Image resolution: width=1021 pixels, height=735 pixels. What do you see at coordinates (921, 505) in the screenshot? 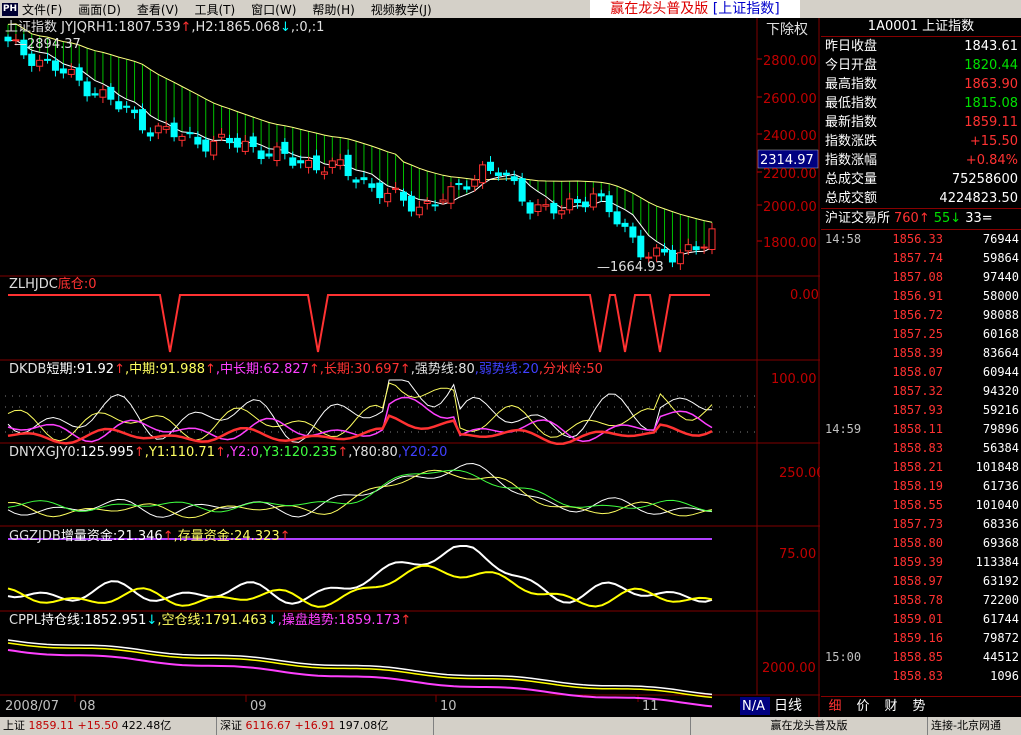
I see `tick-row: 1858.55 101040` at bounding box center [921, 505].